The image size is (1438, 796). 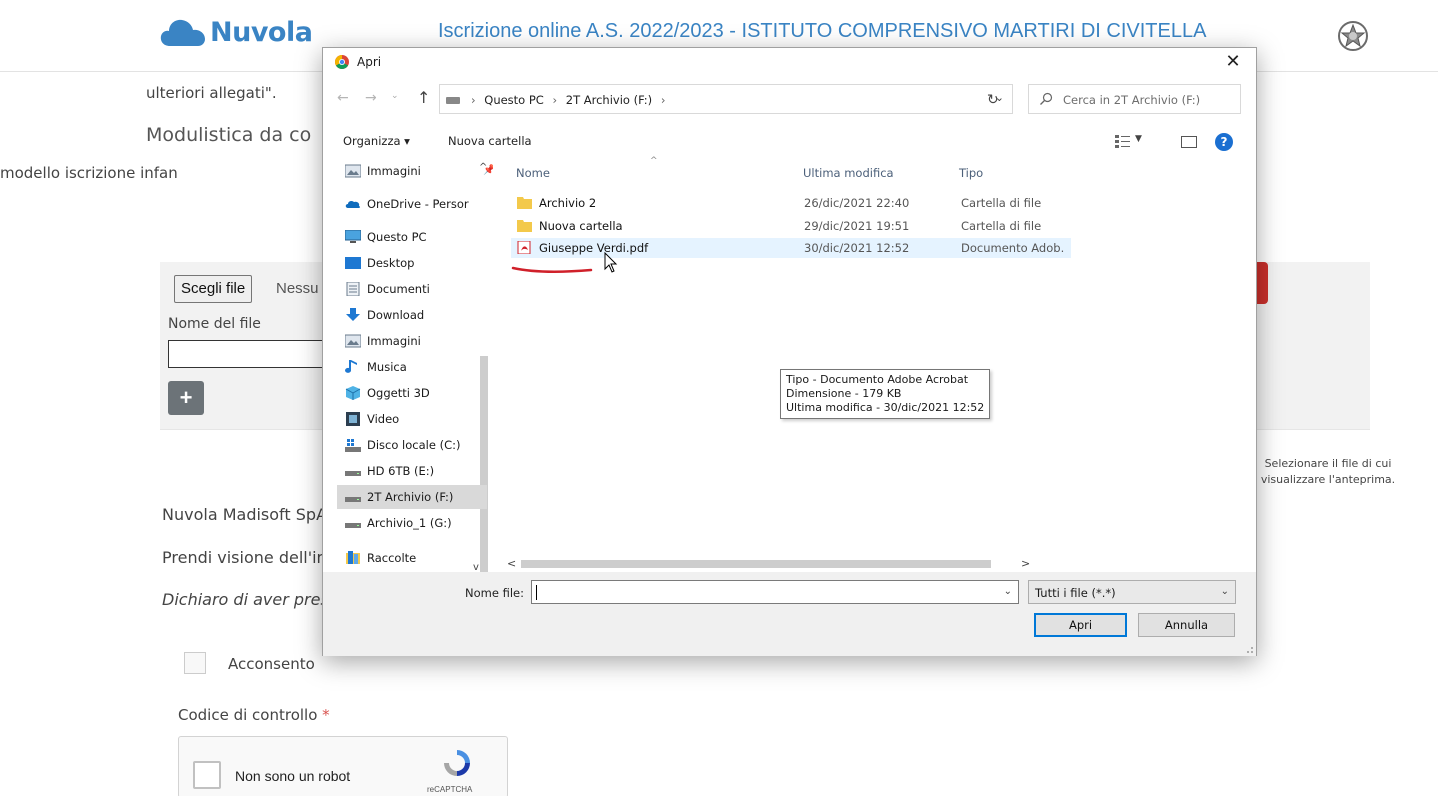 I want to click on nav-item-label: Desktop, so click(x=391, y=263).